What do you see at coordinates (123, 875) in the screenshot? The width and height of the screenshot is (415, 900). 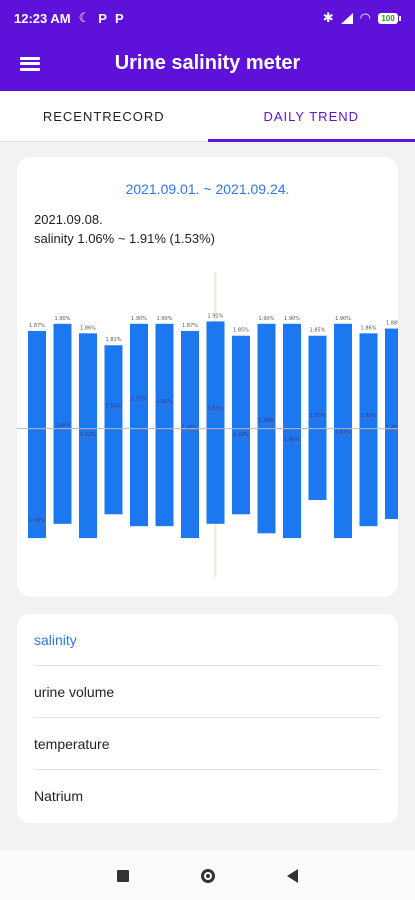 I see `stop-icon` at bounding box center [123, 875].